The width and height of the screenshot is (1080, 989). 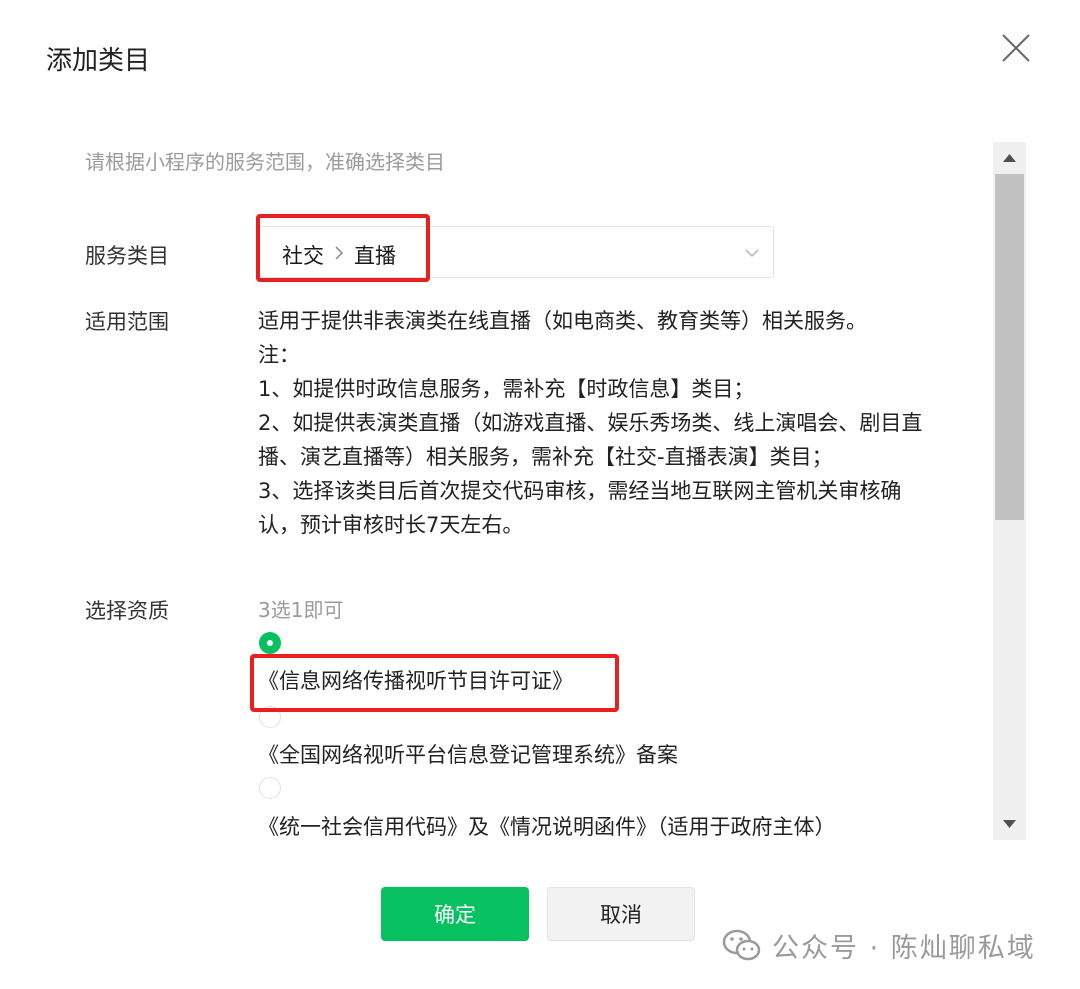 I want to click on category-separator-icon, so click(x=339, y=255).